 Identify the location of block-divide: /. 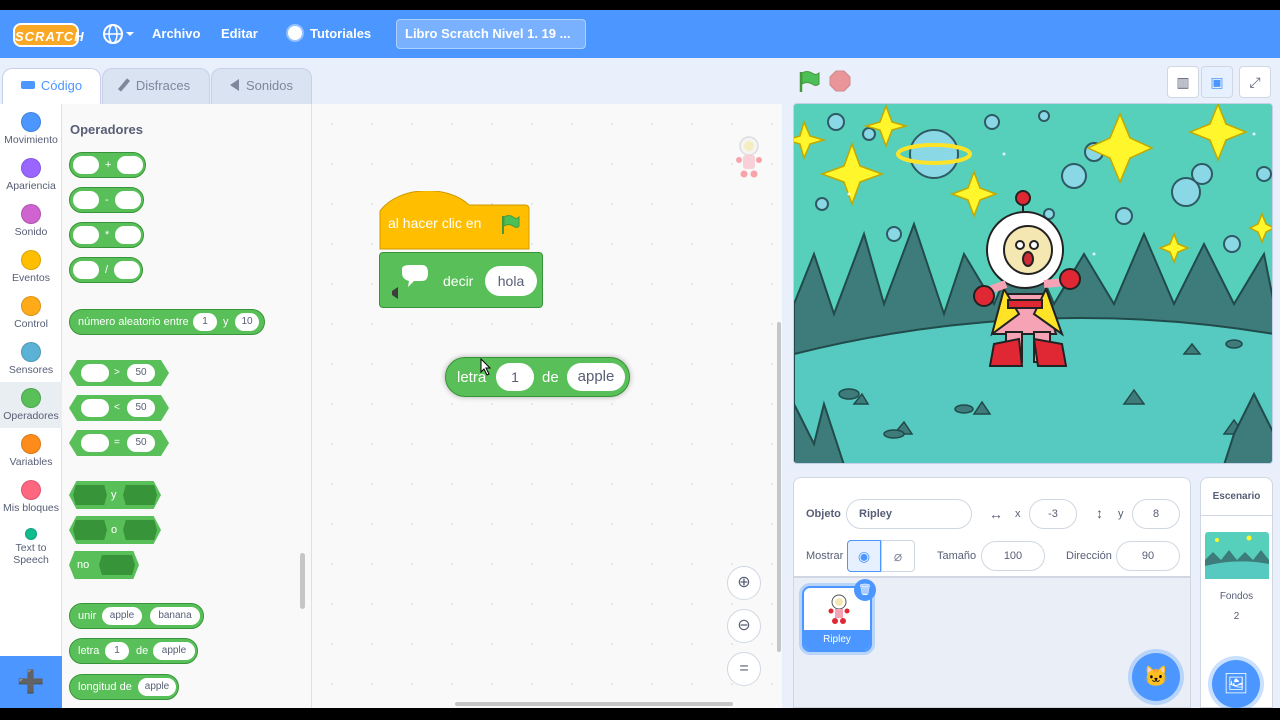
(106, 270).